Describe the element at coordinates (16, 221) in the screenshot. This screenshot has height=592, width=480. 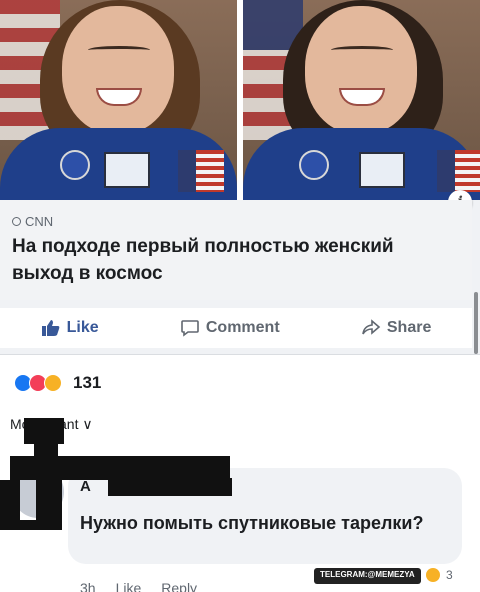
I see `source-circle-icon` at that location.